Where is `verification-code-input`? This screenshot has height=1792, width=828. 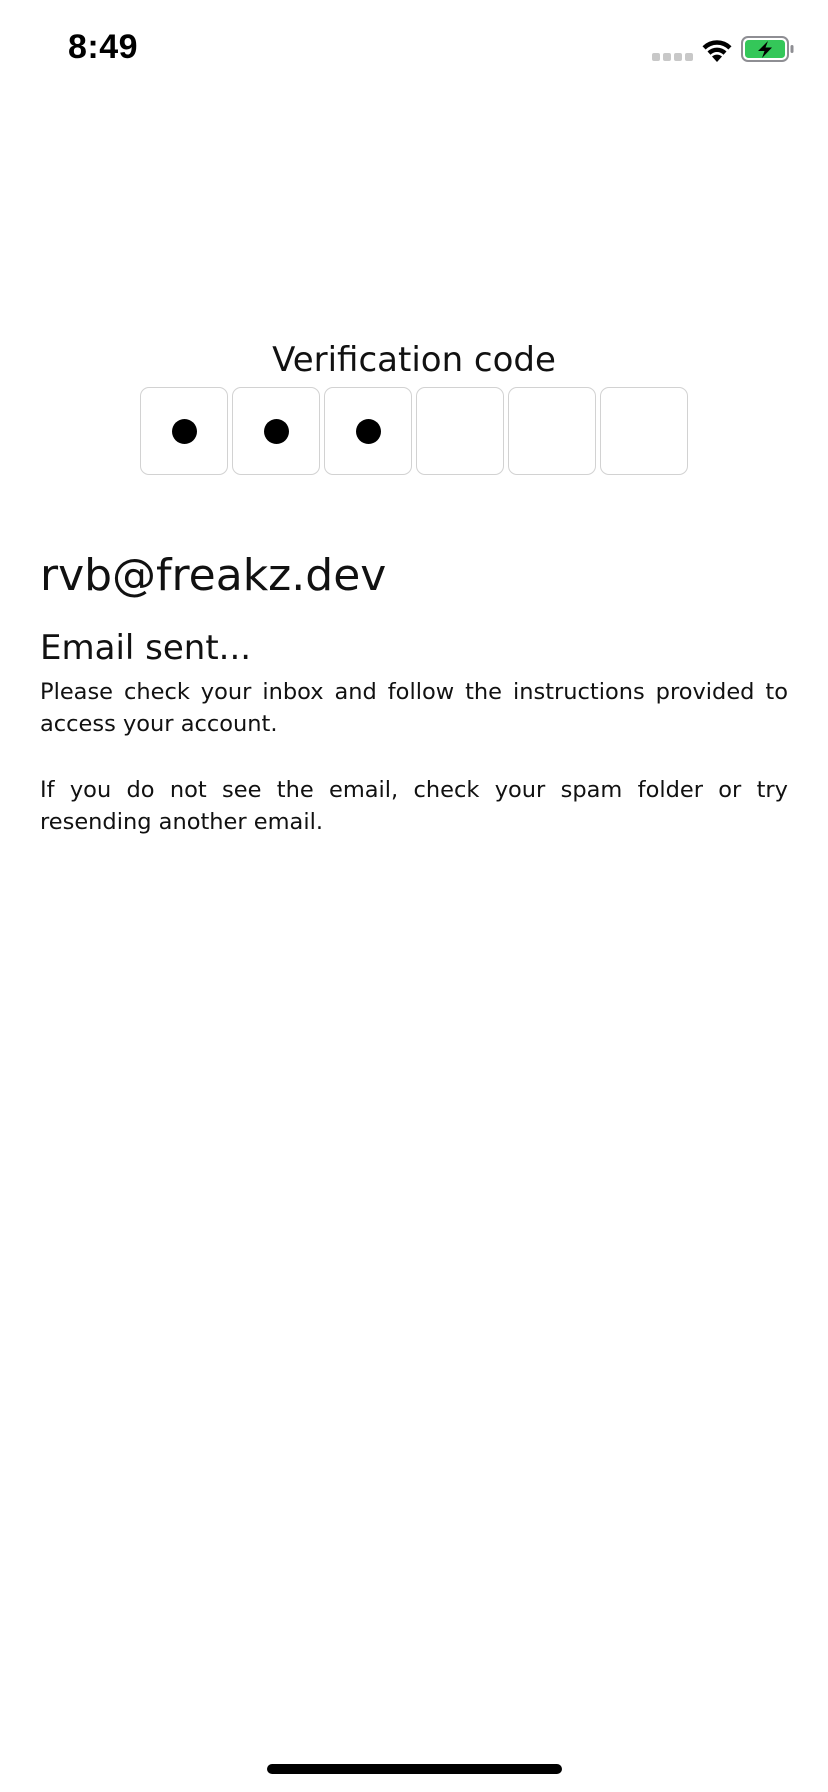 verification-code-input is located at coordinates (414, 431).